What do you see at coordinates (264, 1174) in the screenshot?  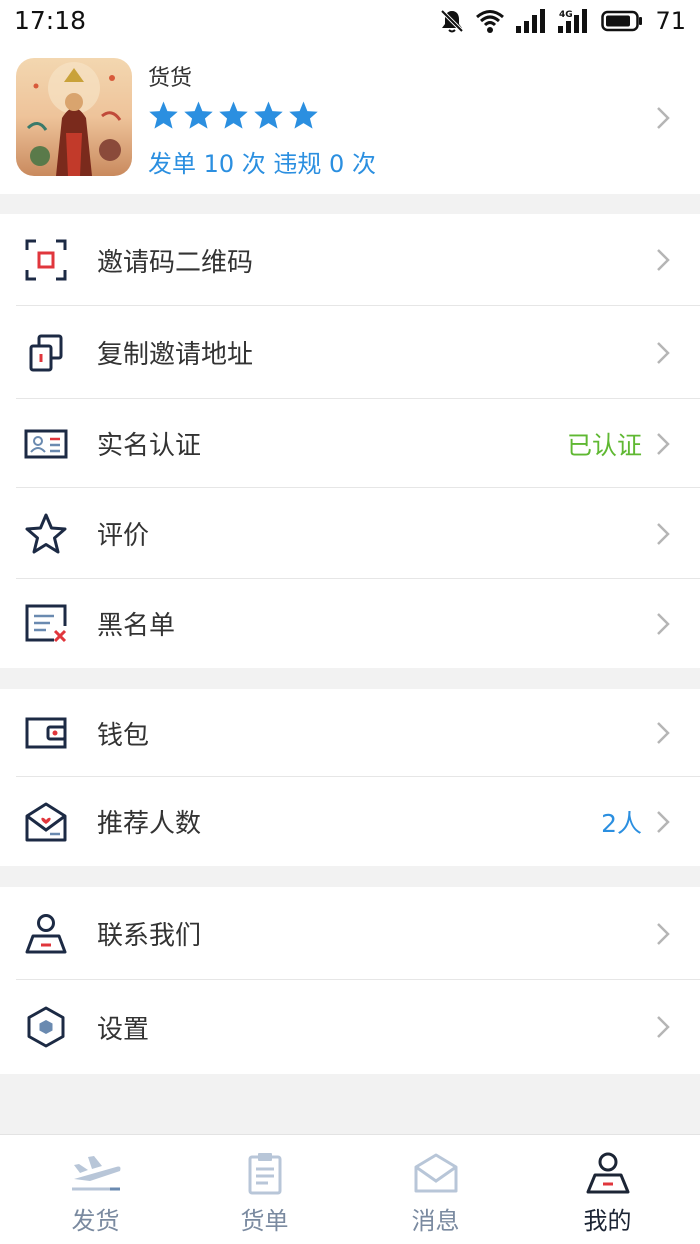 I see `clipboard-icon` at bounding box center [264, 1174].